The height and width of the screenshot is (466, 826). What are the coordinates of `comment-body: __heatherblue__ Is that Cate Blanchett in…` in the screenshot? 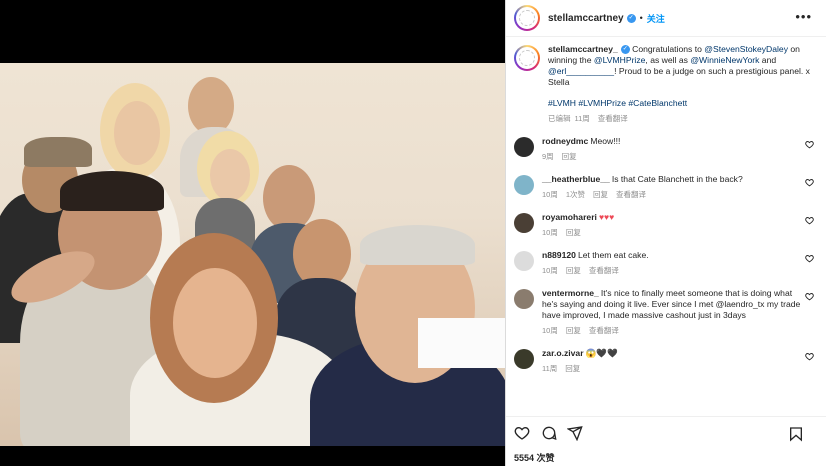 It's located at (673, 187).